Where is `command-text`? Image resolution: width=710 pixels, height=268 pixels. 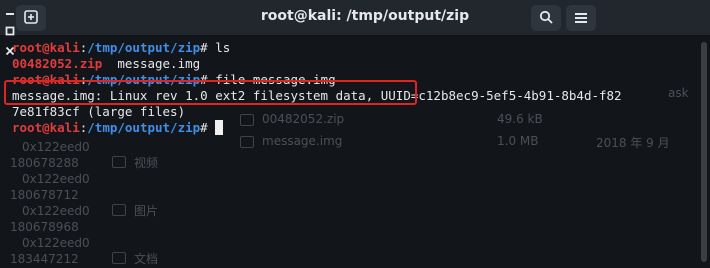 command-text is located at coordinates (212, 127).